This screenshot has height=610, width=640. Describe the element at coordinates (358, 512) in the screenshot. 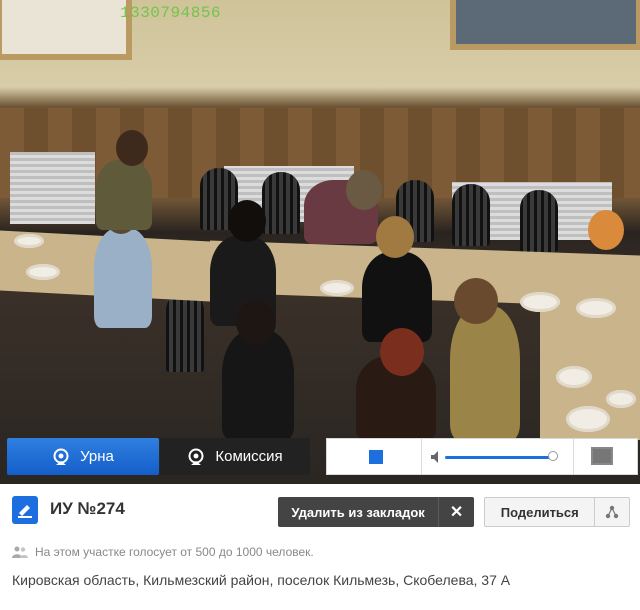

I see `remove-bookmark-label: Удалить из закладок` at that location.